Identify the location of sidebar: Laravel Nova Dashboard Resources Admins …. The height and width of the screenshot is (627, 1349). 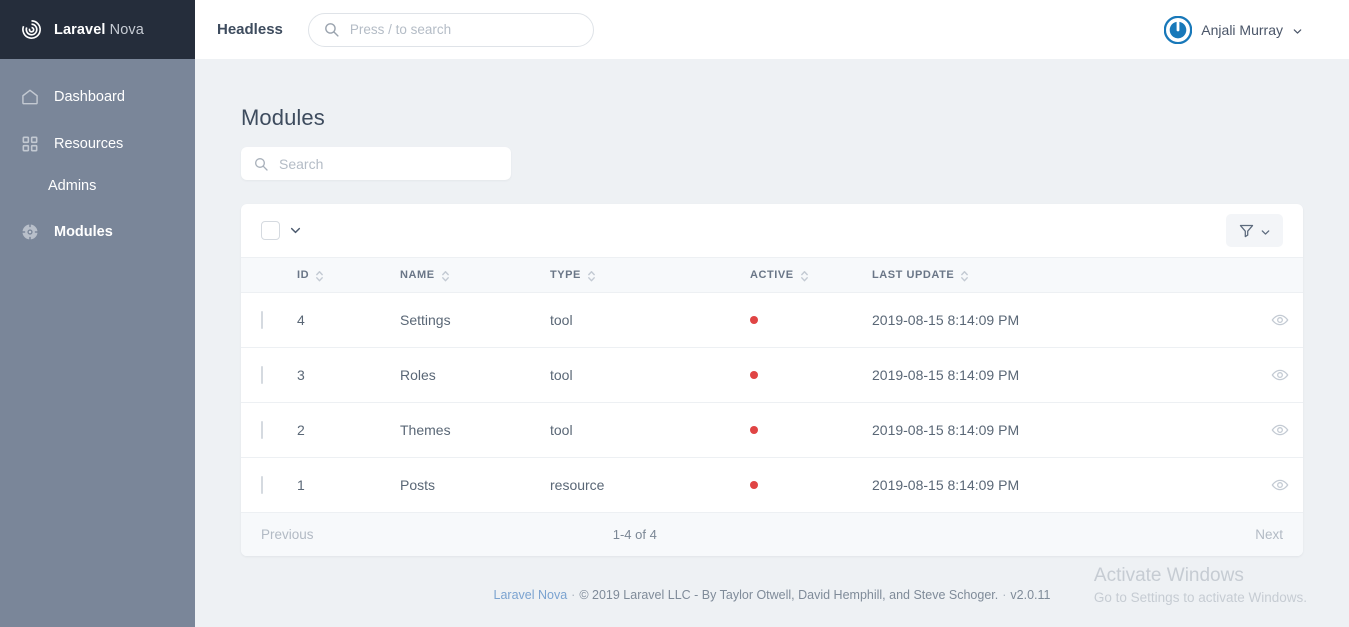
(97, 313).